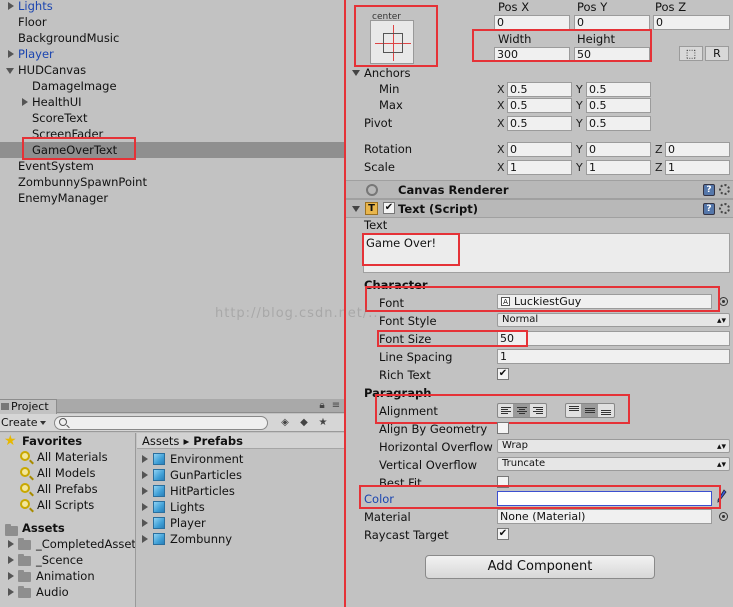 This screenshot has height=607, width=733. I want to click on hierarchy-item: HUDCanvas, so click(172, 70).